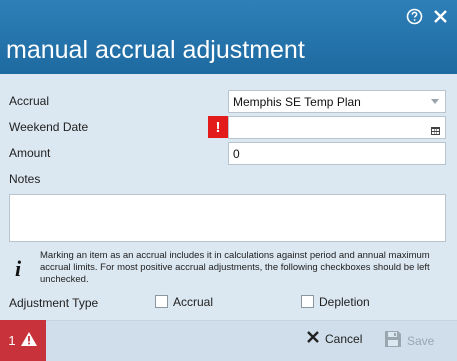  What do you see at coordinates (29, 101) in the screenshot?
I see `accrual-label: Accrual` at bounding box center [29, 101].